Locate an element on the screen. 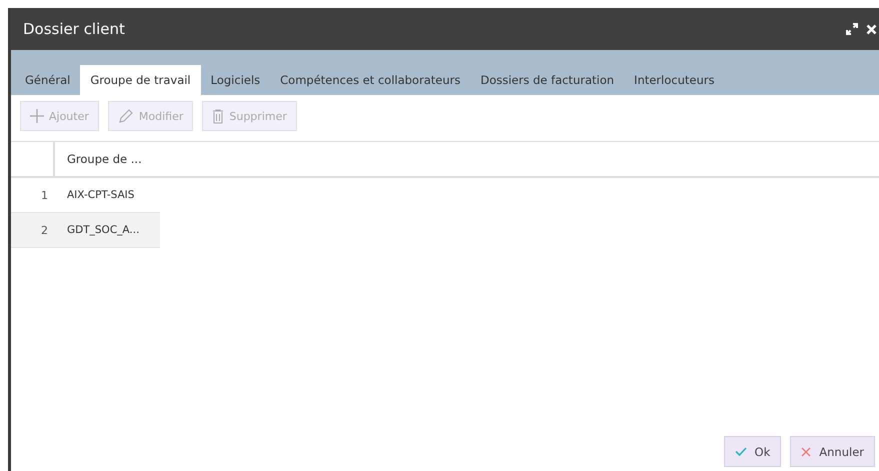 The width and height of the screenshot is (879, 471). window-title: Dossier client is located at coordinates (74, 29).